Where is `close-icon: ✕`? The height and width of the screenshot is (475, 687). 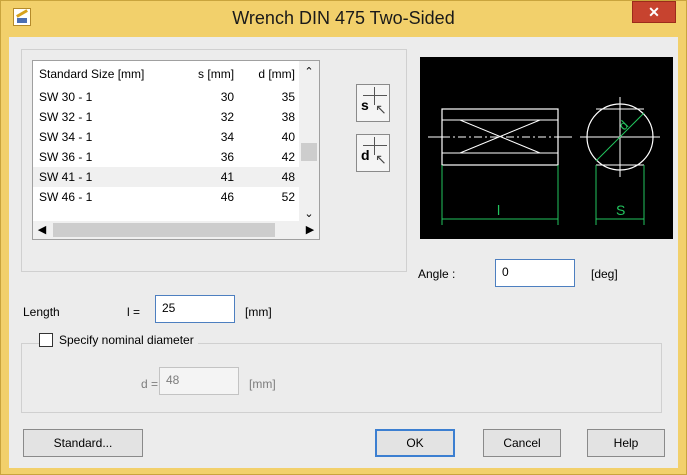 close-icon: ✕ is located at coordinates (654, 12).